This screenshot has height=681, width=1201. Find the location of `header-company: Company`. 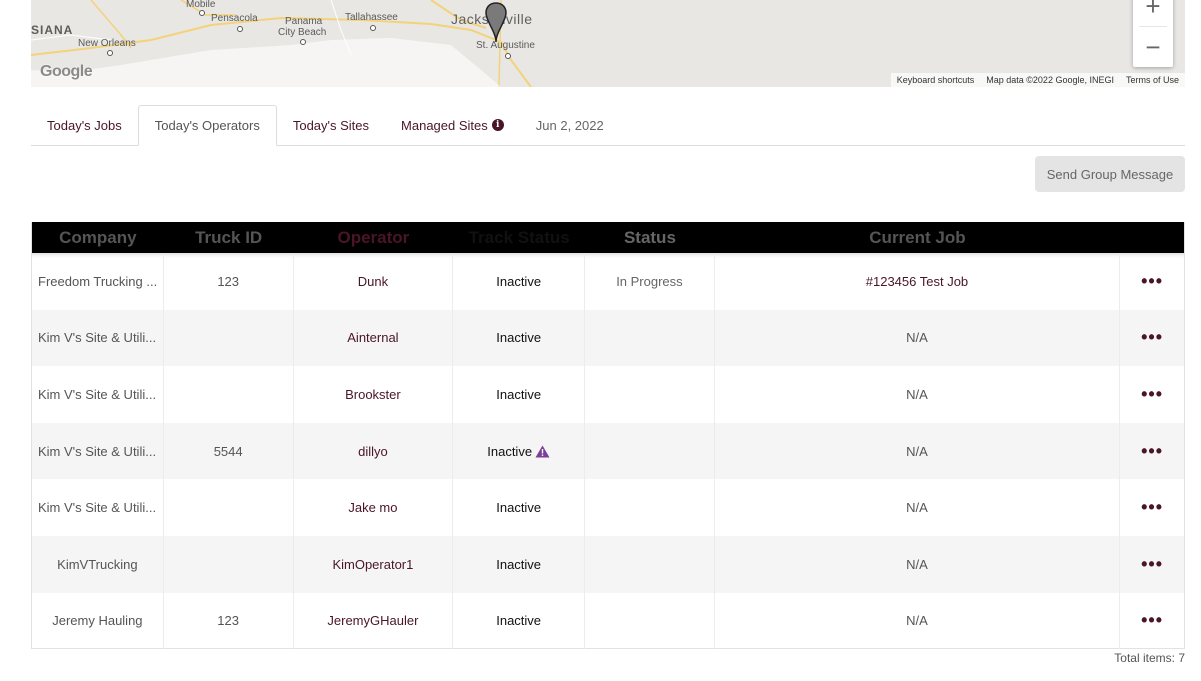

header-company: Company is located at coordinates (98, 238).